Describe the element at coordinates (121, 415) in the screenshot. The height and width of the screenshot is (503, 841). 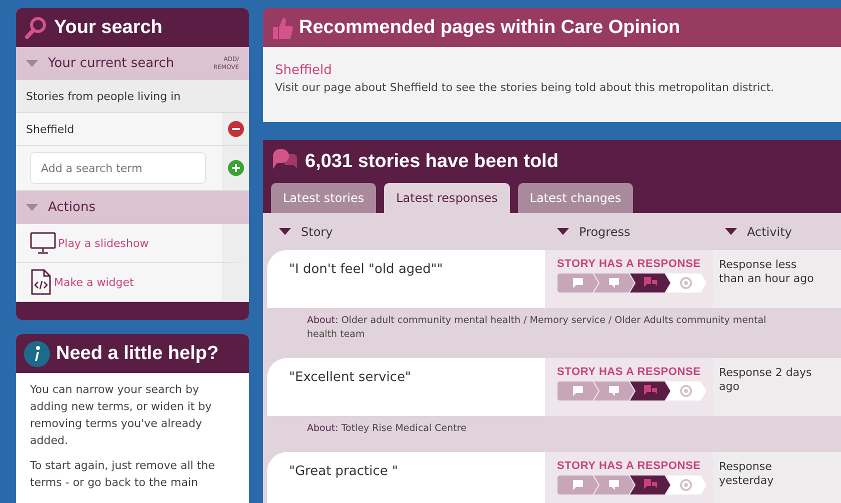
I see `help-paragraph: You can narrow your search by adding new terms, or widen it by removing terms you've already added.` at that location.